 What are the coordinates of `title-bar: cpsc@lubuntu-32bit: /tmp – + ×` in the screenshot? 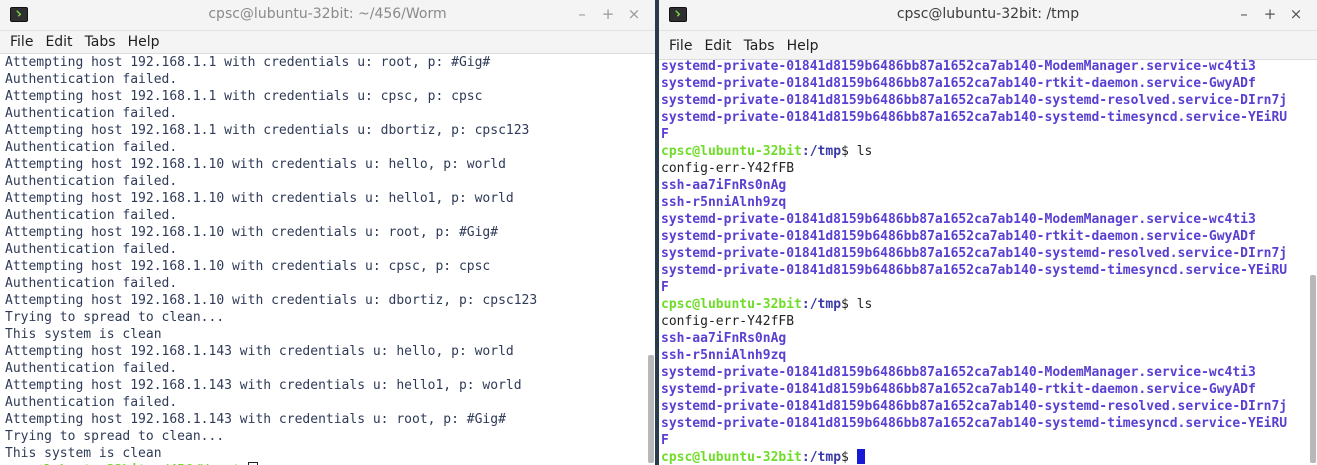 It's located at (988, 15).